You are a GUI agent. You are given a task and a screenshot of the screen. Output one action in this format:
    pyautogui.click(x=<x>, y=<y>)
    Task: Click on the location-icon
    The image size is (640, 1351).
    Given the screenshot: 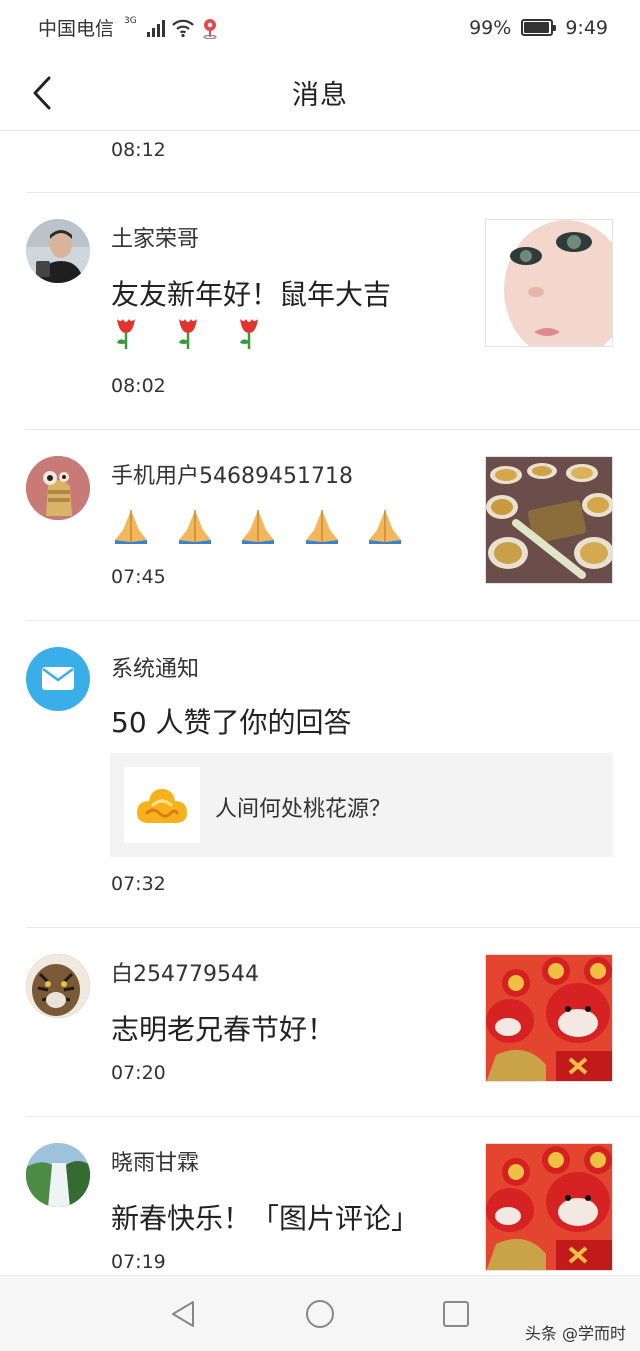 What is the action you would take?
    pyautogui.click(x=210, y=28)
    